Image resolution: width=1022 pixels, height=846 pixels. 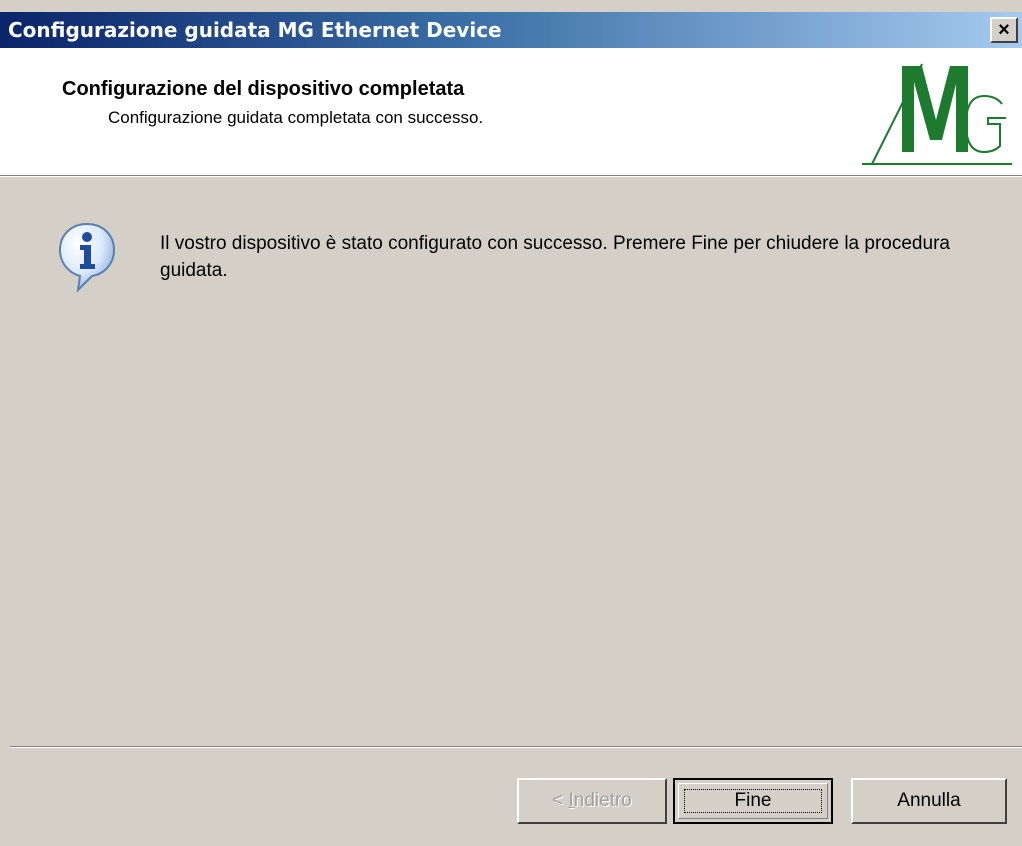 I want to click on back-button: < Indietro, so click(x=592, y=801).